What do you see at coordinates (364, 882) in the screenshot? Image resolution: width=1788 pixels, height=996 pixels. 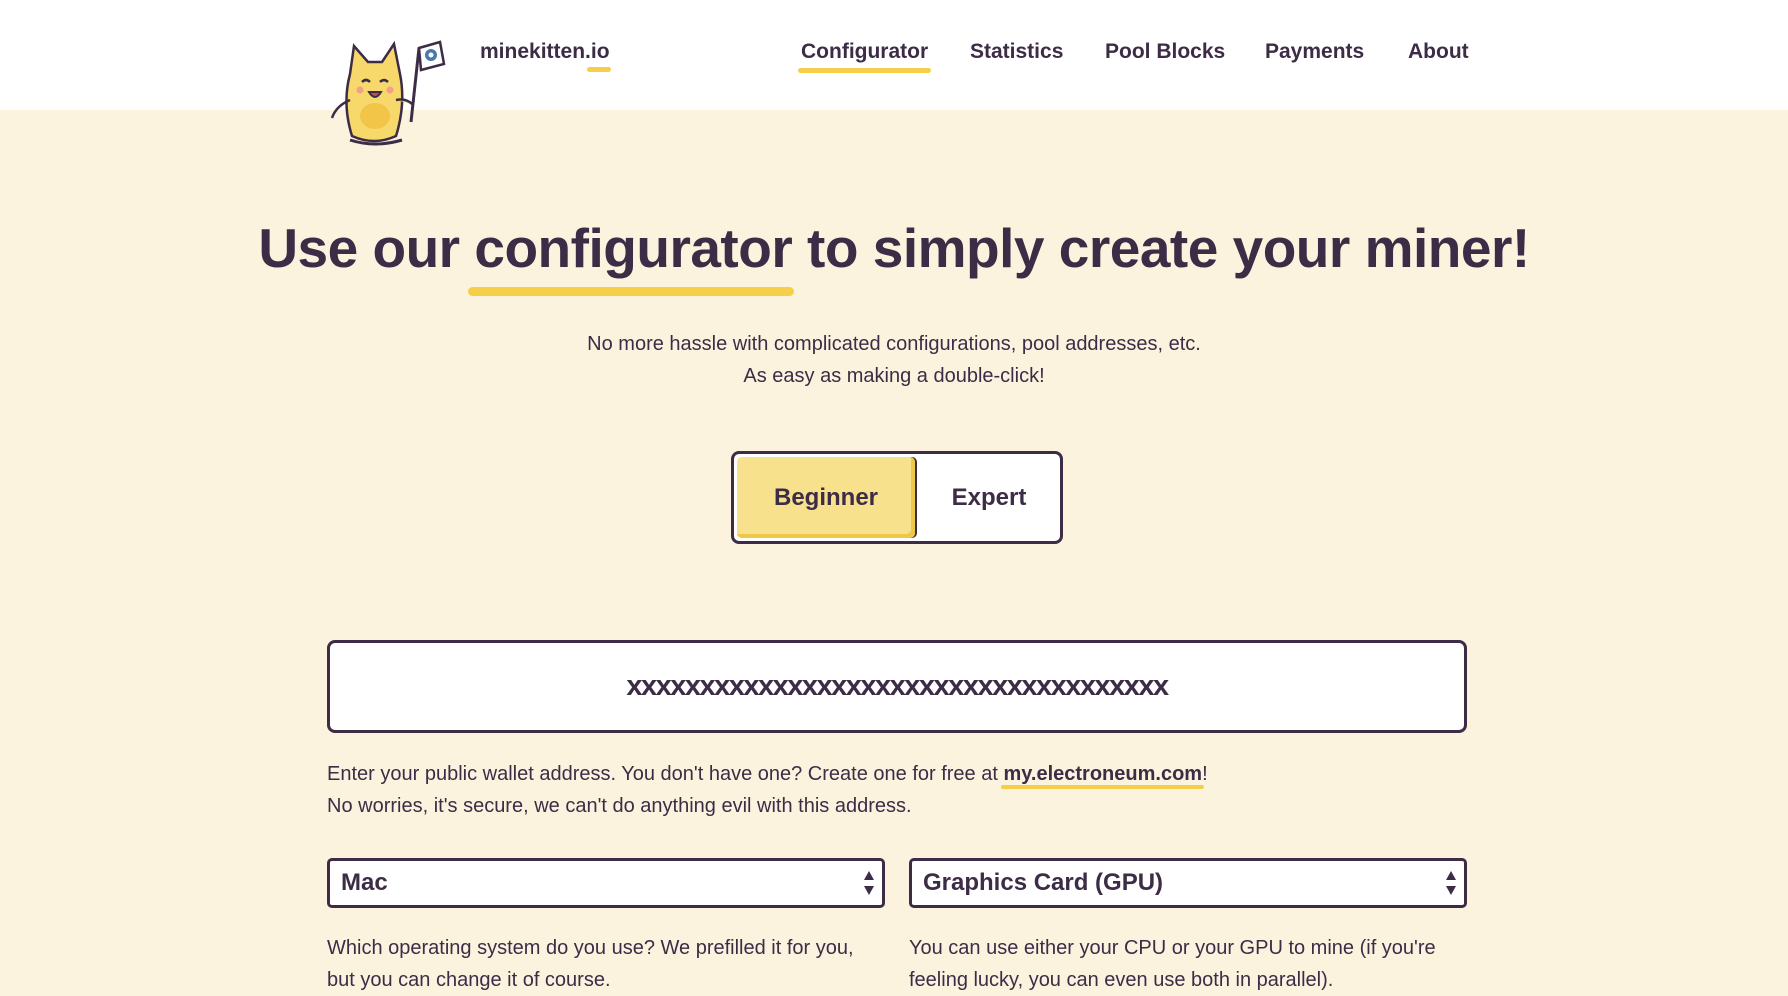 I see `os-select-value: Mac` at bounding box center [364, 882].